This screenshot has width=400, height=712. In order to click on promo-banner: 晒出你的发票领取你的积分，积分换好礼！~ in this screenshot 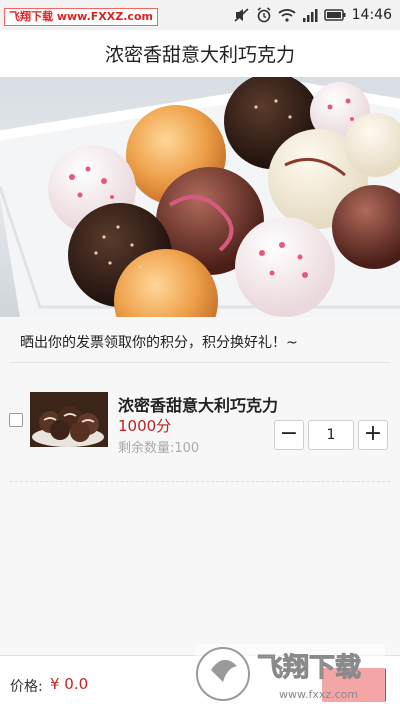, I will do `click(200, 342)`.